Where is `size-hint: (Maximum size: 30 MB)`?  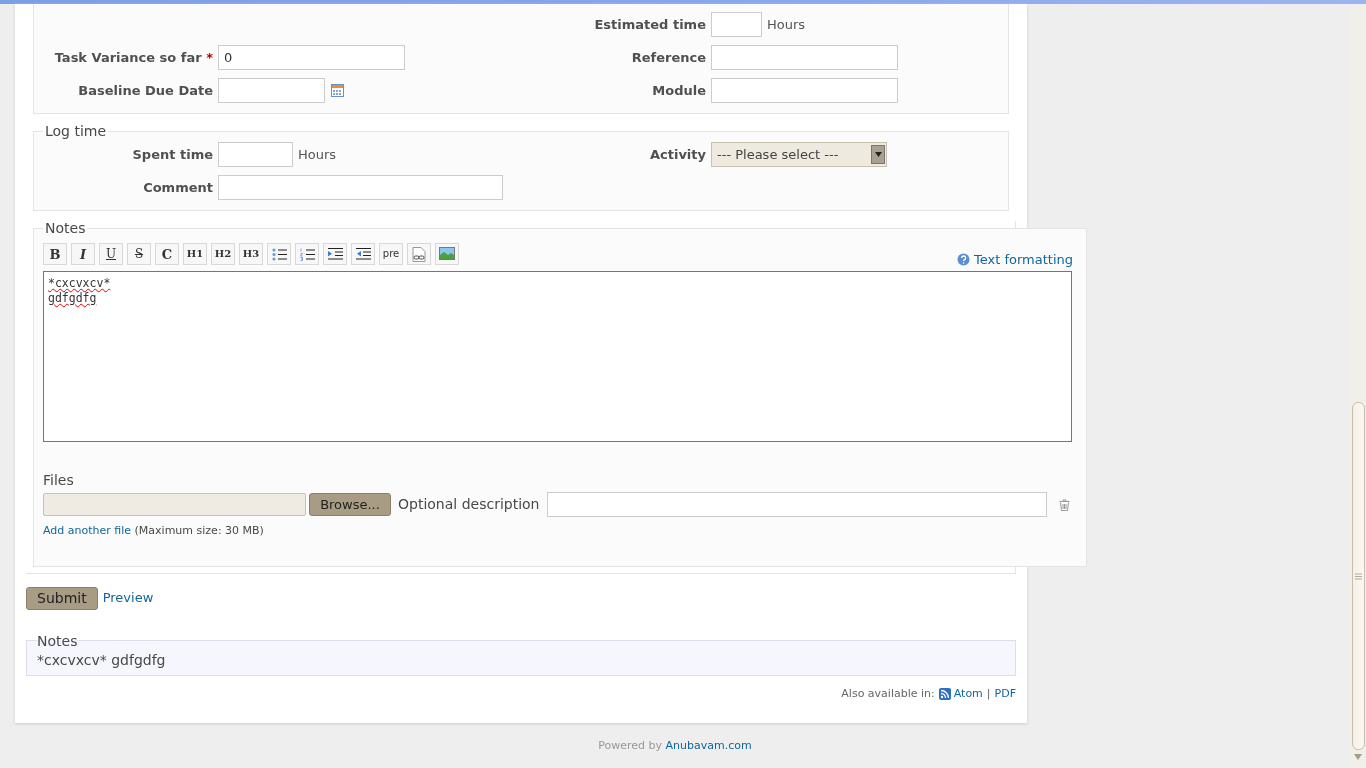 size-hint: (Maximum size: 30 MB) is located at coordinates (199, 530).